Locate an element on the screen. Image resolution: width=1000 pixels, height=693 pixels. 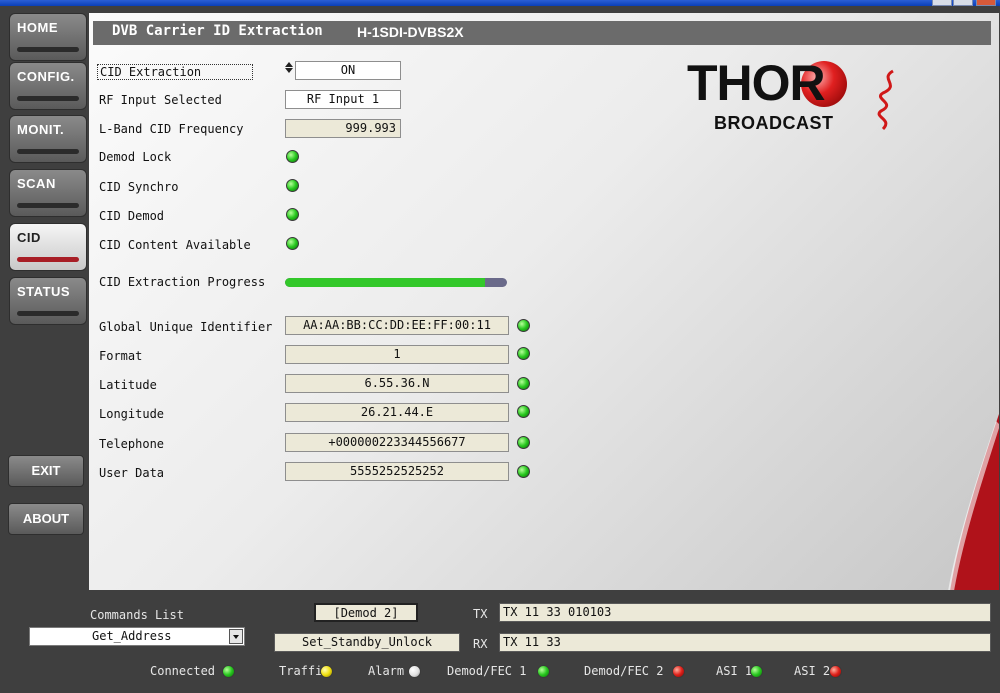
window-close-button is located at coordinates (986, 3).